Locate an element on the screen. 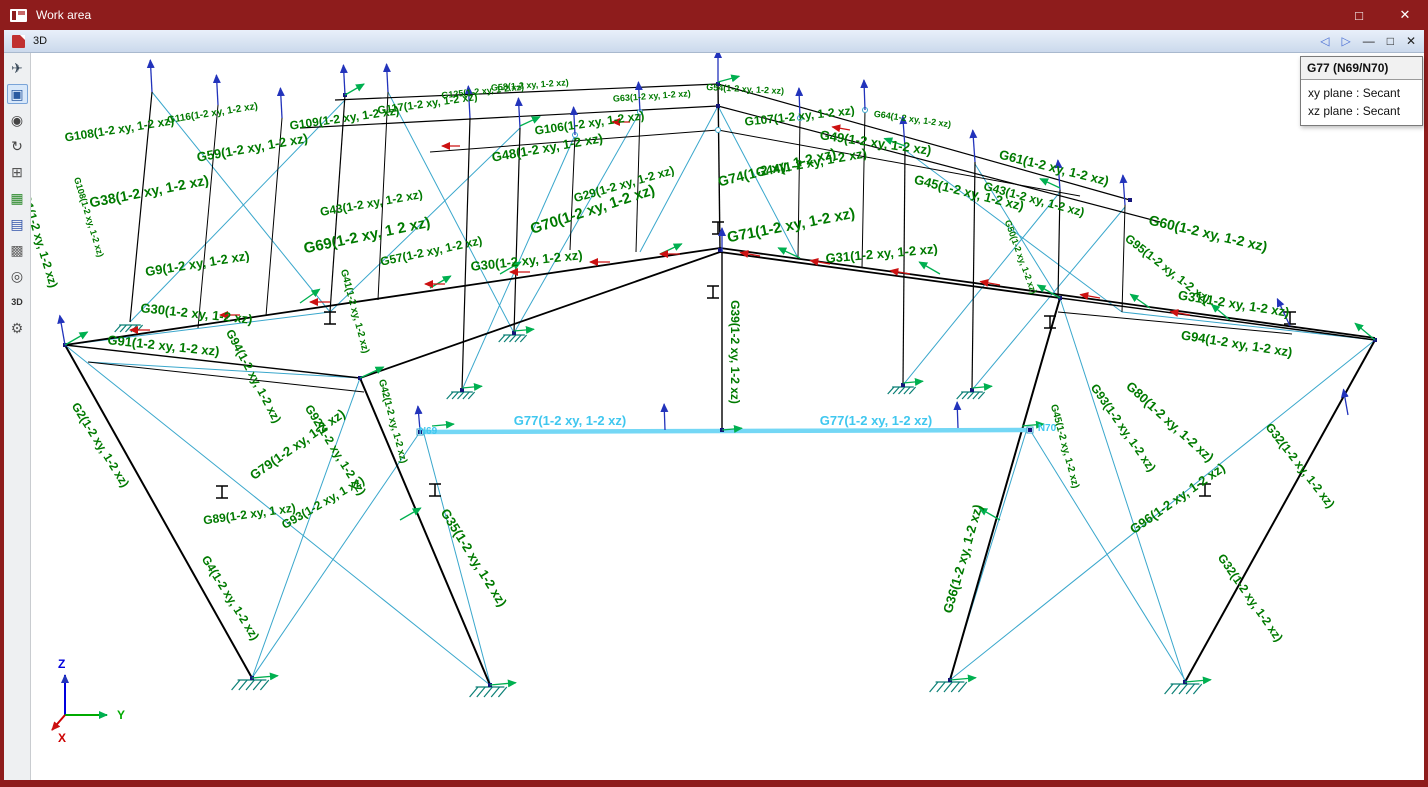 Image resolution: width=1428 pixels, height=787 pixels. close-button: ✕ is located at coordinates (1405, 15).